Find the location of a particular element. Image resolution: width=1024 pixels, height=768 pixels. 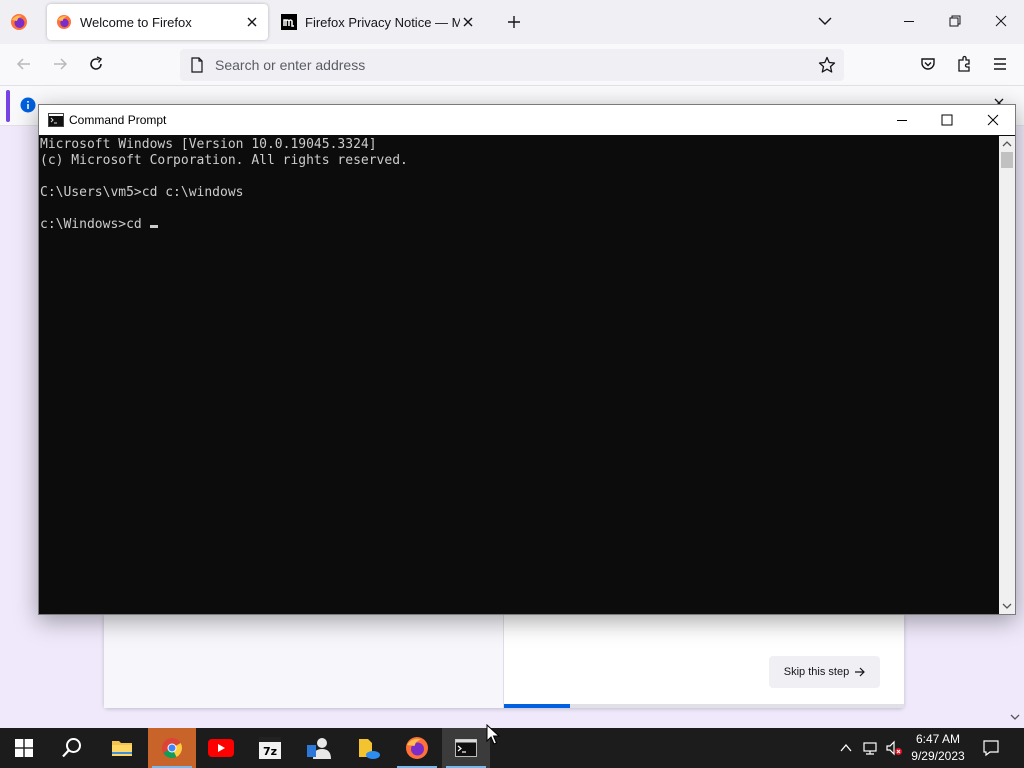

info-icon is located at coordinates (28, 105).